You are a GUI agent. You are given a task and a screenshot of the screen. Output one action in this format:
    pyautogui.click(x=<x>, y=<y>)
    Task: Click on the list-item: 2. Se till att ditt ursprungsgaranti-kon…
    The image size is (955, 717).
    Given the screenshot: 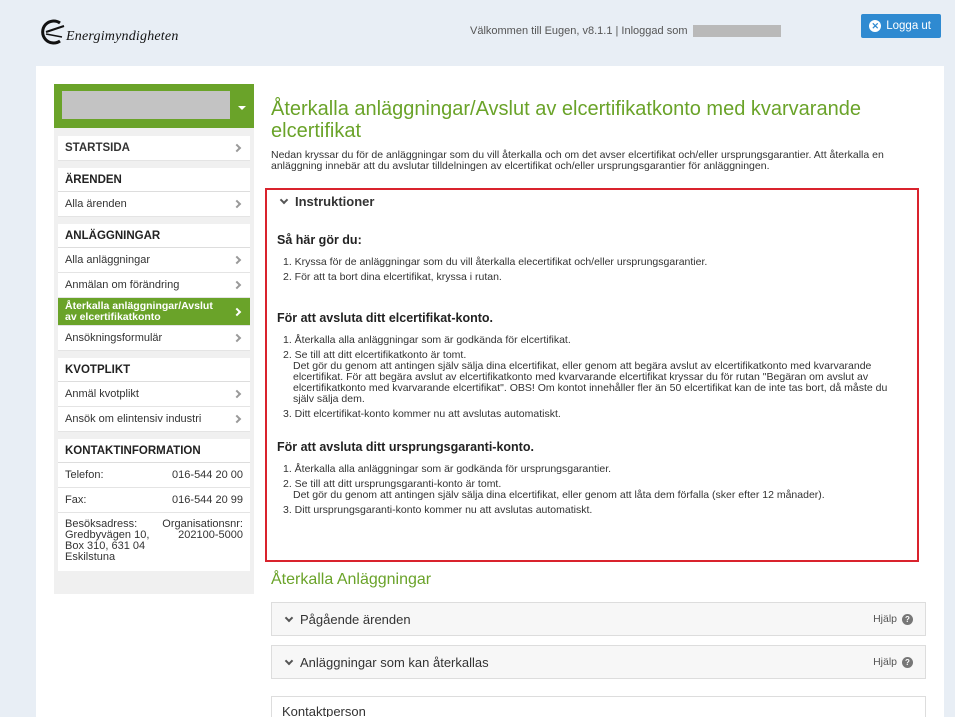 What is the action you would take?
    pyautogui.click(x=595, y=490)
    